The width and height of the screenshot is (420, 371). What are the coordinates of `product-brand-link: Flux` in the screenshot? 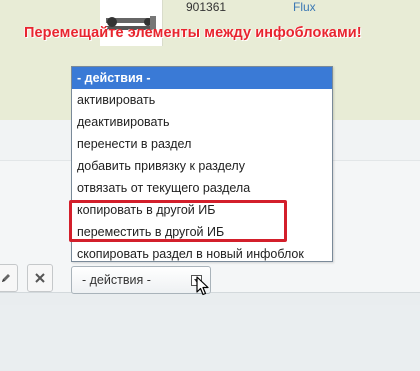 It's located at (304, 7).